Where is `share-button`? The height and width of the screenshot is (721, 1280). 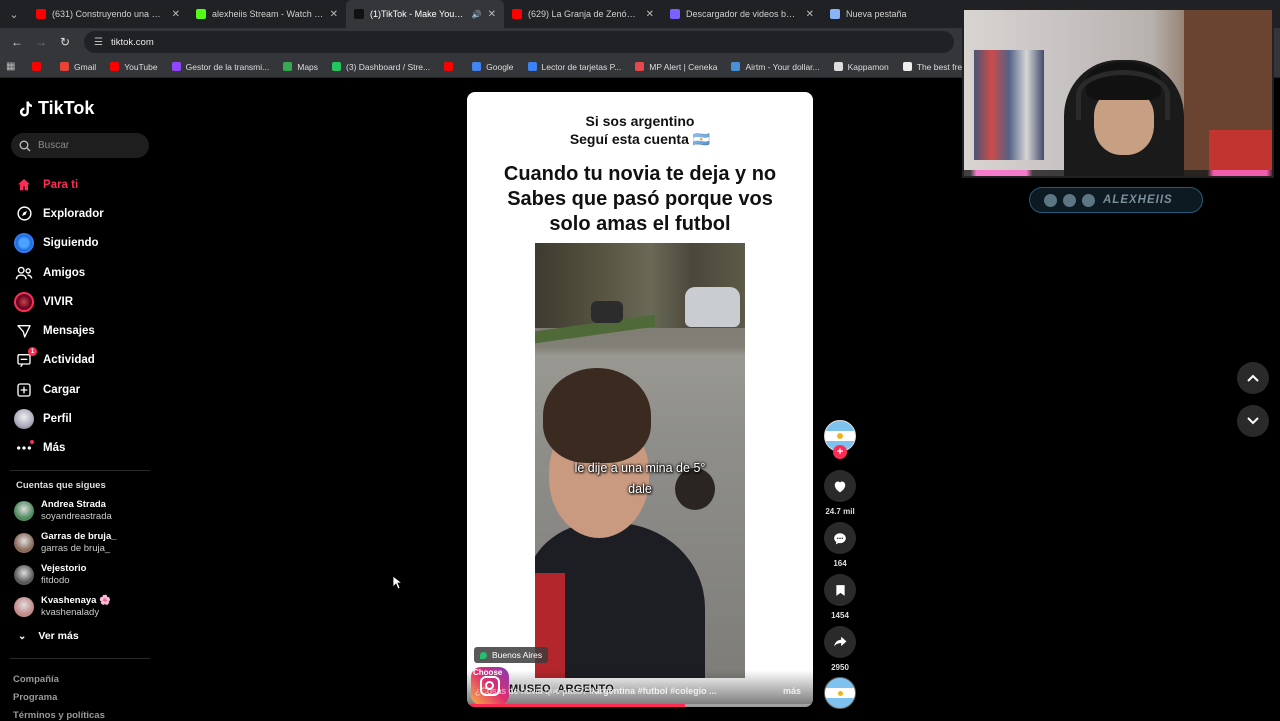 share-button is located at coordinates (840, 642).